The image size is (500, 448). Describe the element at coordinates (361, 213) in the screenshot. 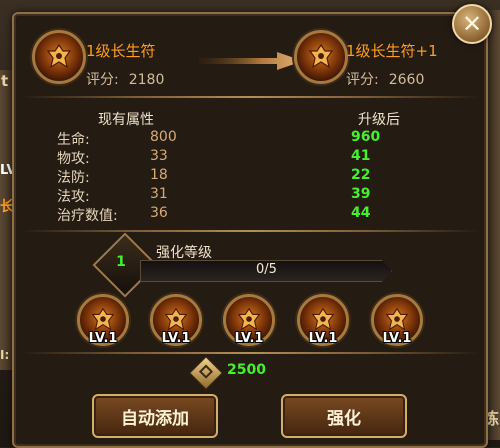

I see `stat-upgraded-value: 44` at that location.